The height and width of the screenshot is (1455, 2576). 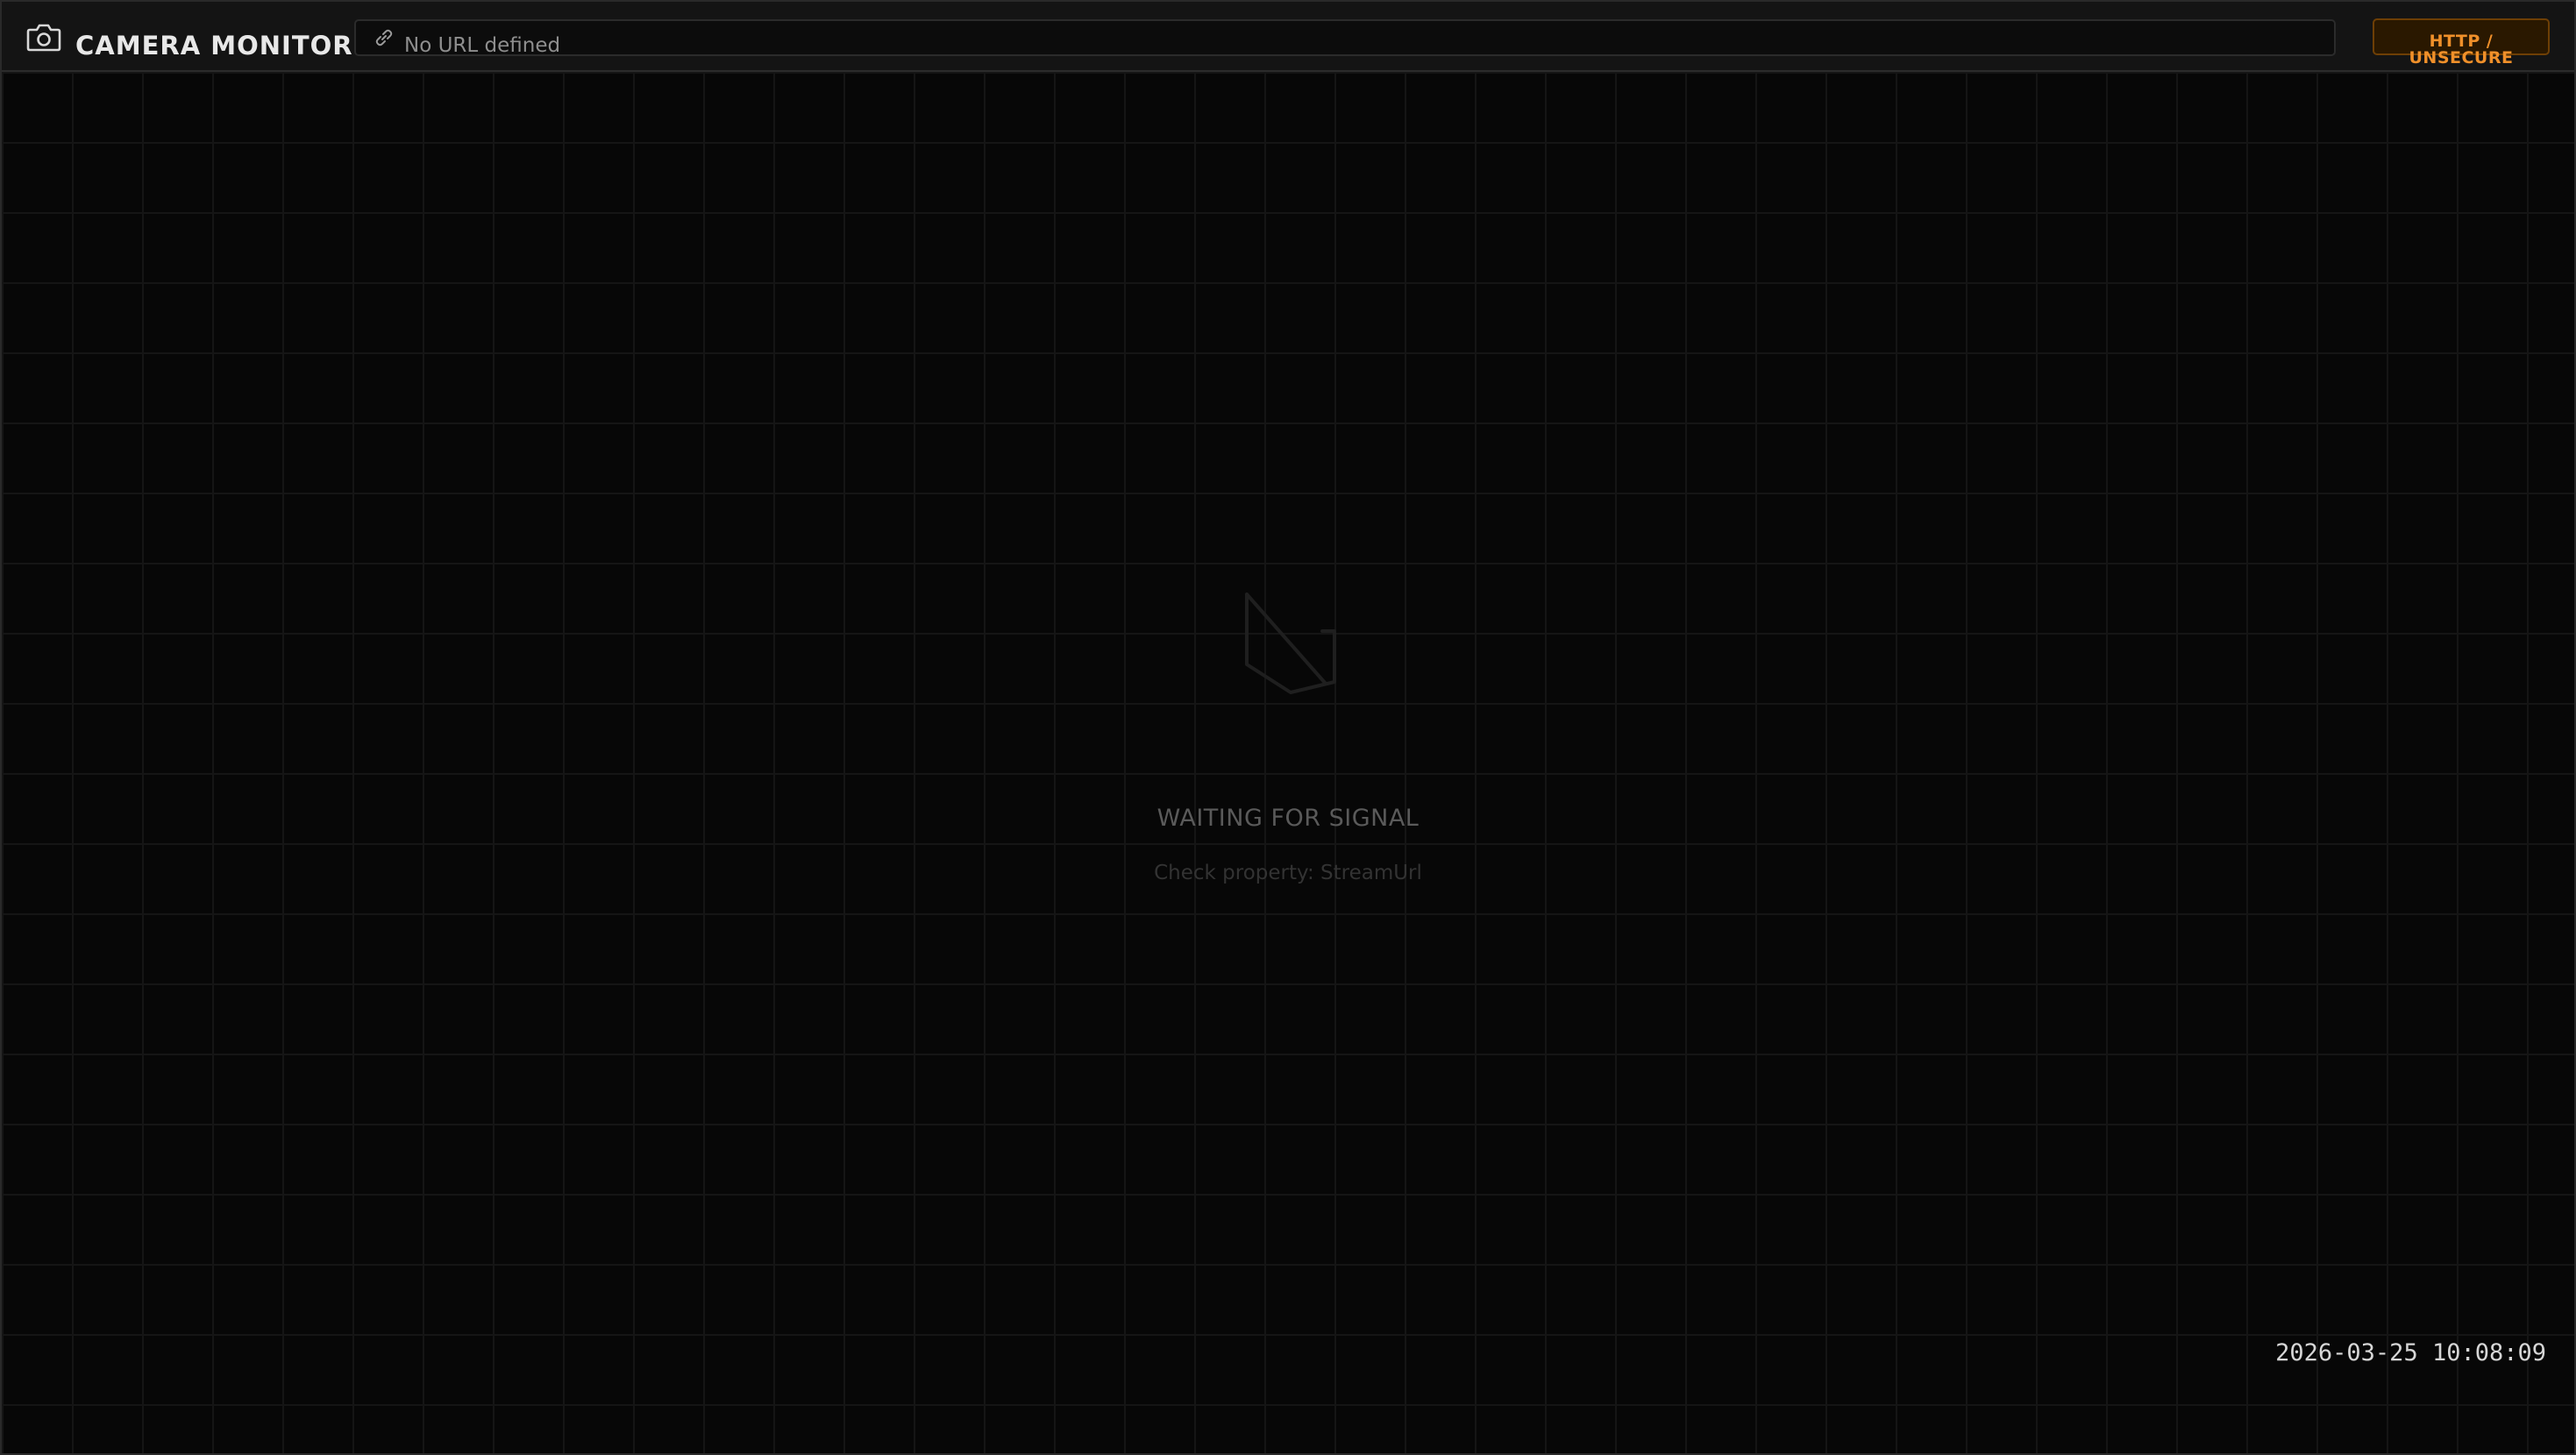 I want to click on security-status-badge: HTTP / UNSECURE, so click(x=2461, y=42).